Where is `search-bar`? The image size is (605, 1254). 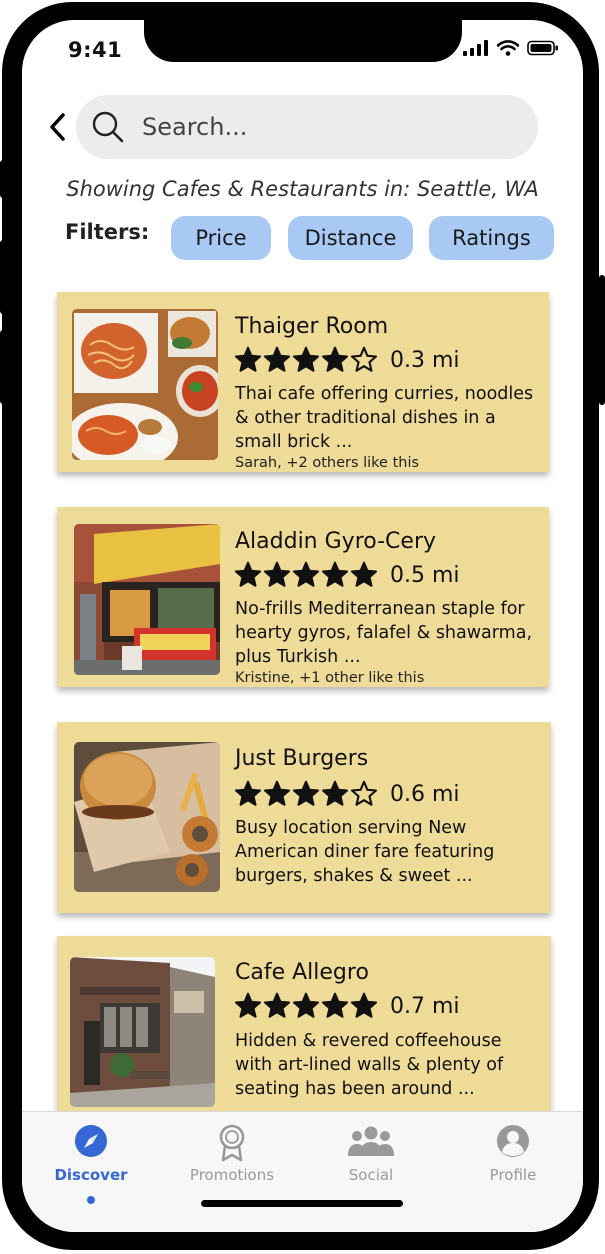 search-bar is located at coordinates (307, 127).